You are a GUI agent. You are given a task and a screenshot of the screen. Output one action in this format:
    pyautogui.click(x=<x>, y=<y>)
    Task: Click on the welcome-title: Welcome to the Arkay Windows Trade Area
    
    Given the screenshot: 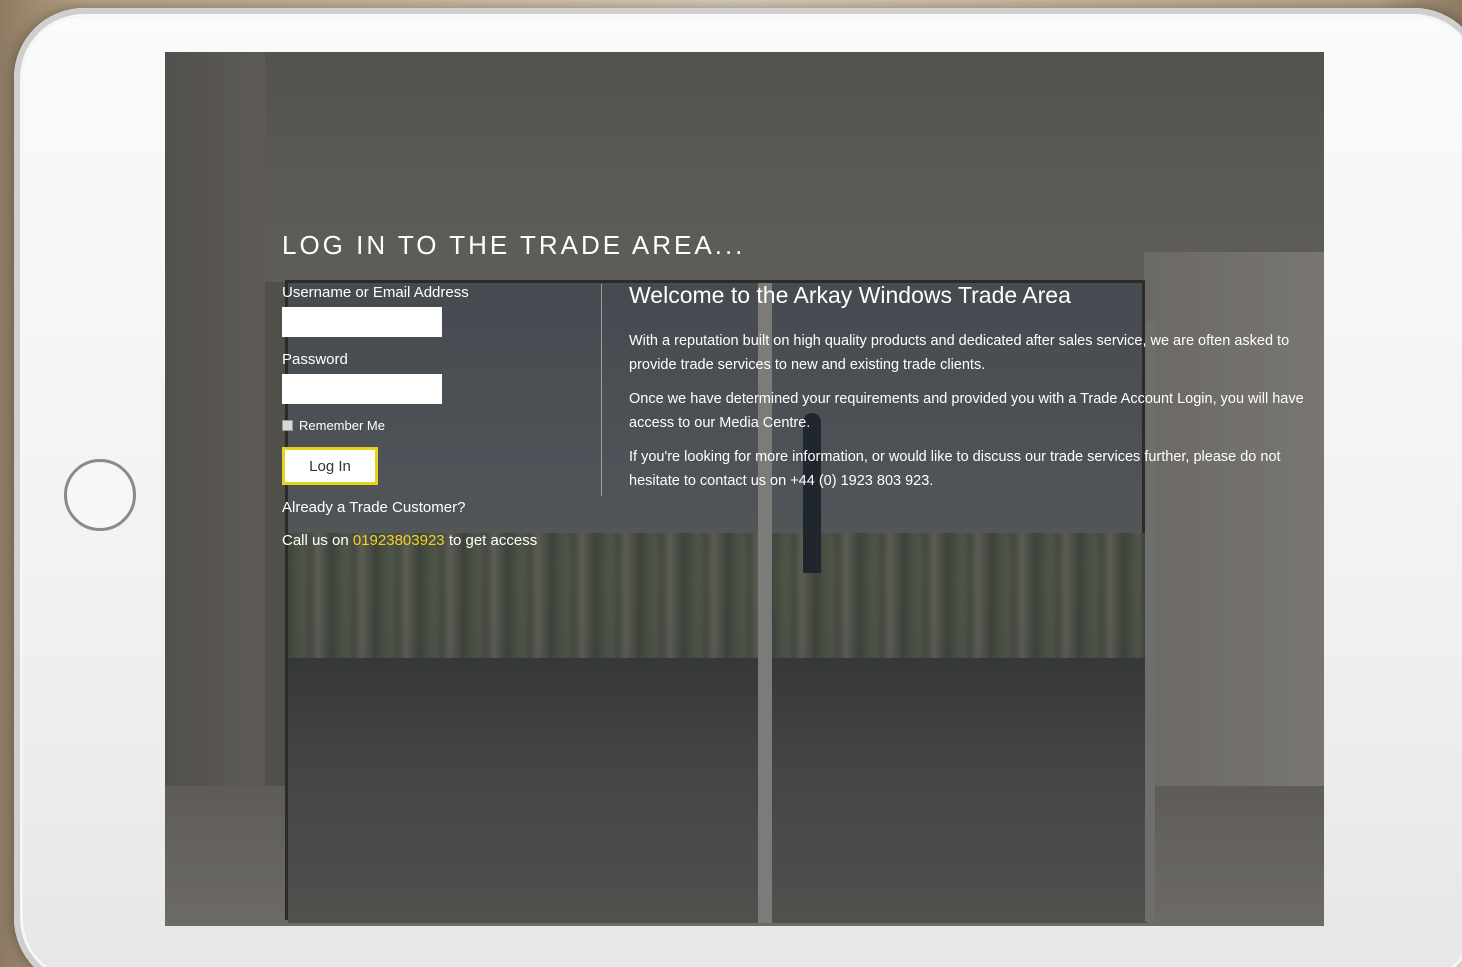 What is the action you would take?
    pyautogui.click(x=850, y=295)
    